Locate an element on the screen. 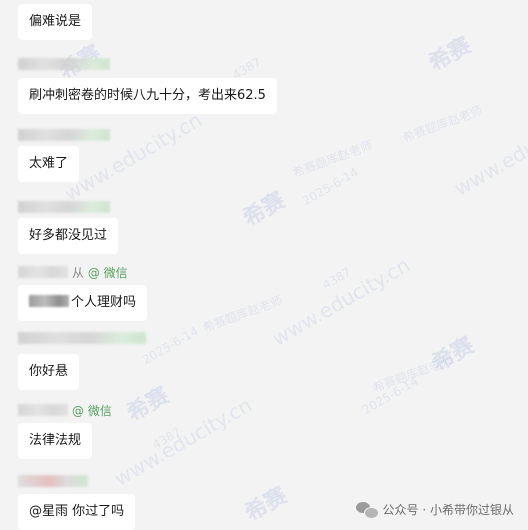 The image size is (528, 530). message-bubble: 你好悬 is located at coordinates (49, 372).